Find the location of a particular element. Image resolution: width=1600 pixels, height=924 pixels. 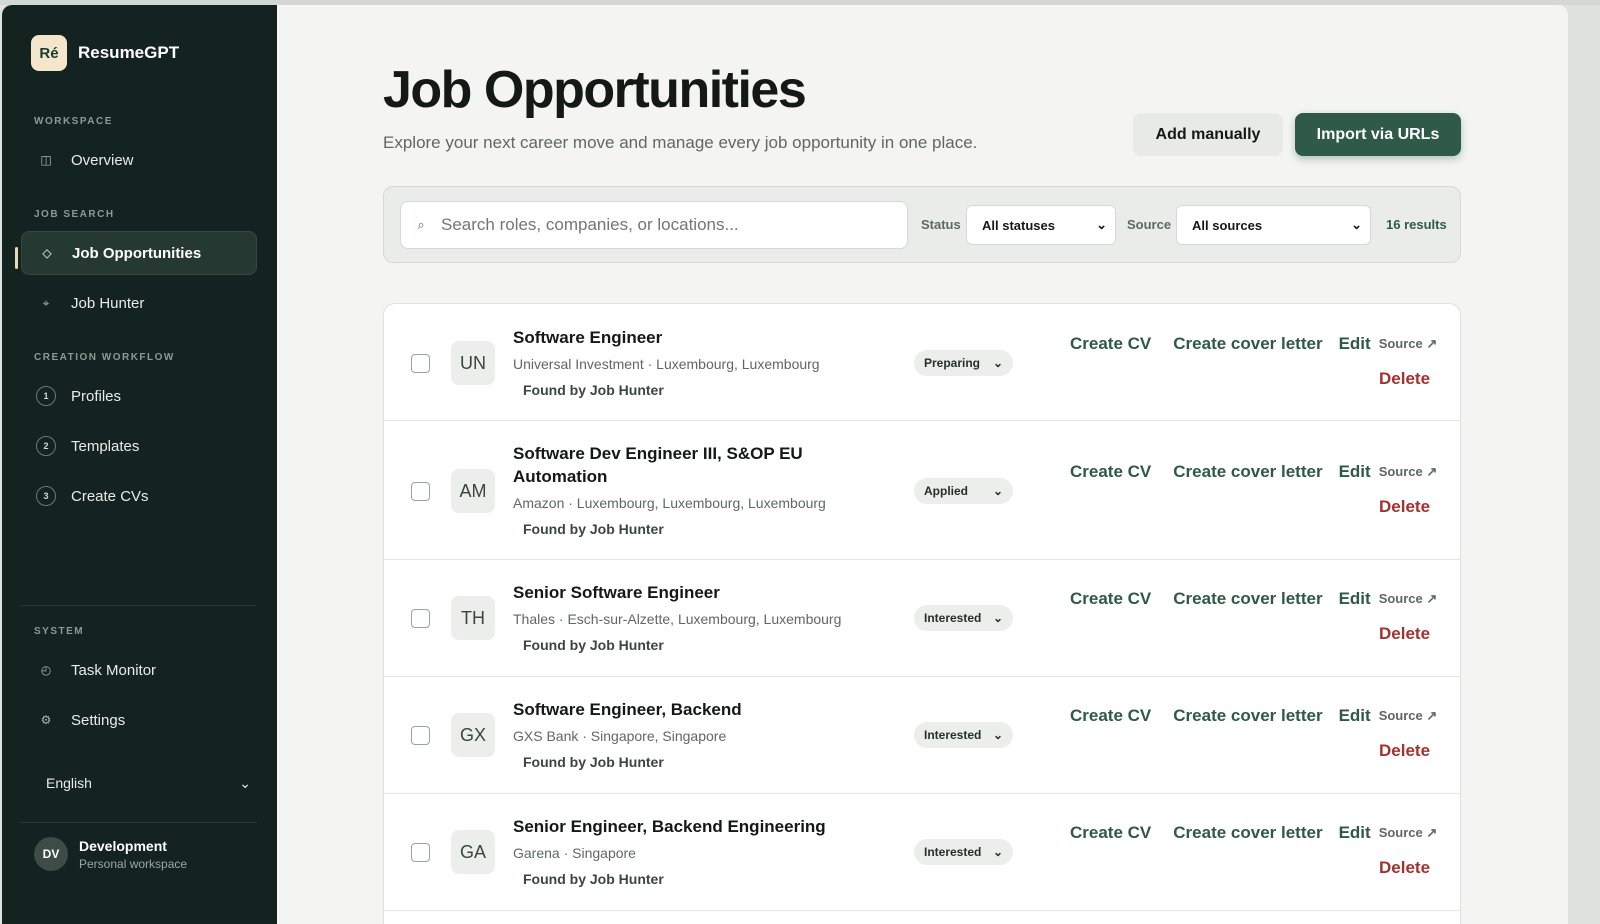

job-title: Software Engineer is located at coordinates (693, 337).